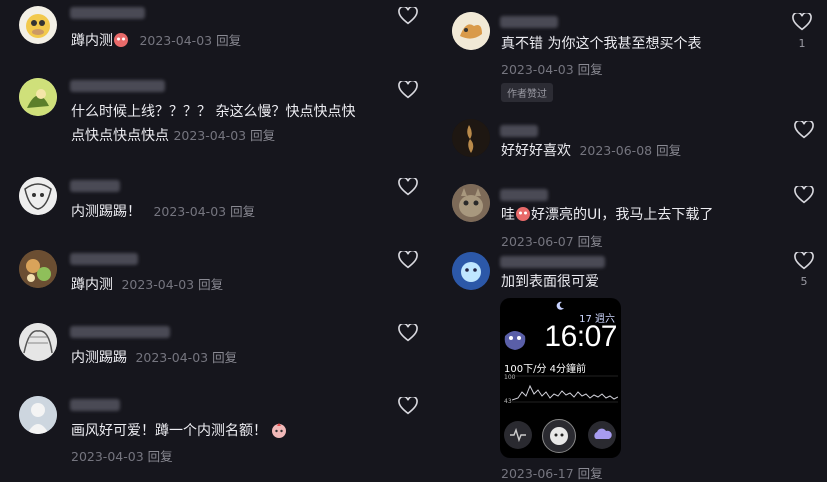 This screenshot has width=827, height=482. Describe the element at coordinates (565, 389) in the screenshot. I see `heart-rate-graph` at that location.